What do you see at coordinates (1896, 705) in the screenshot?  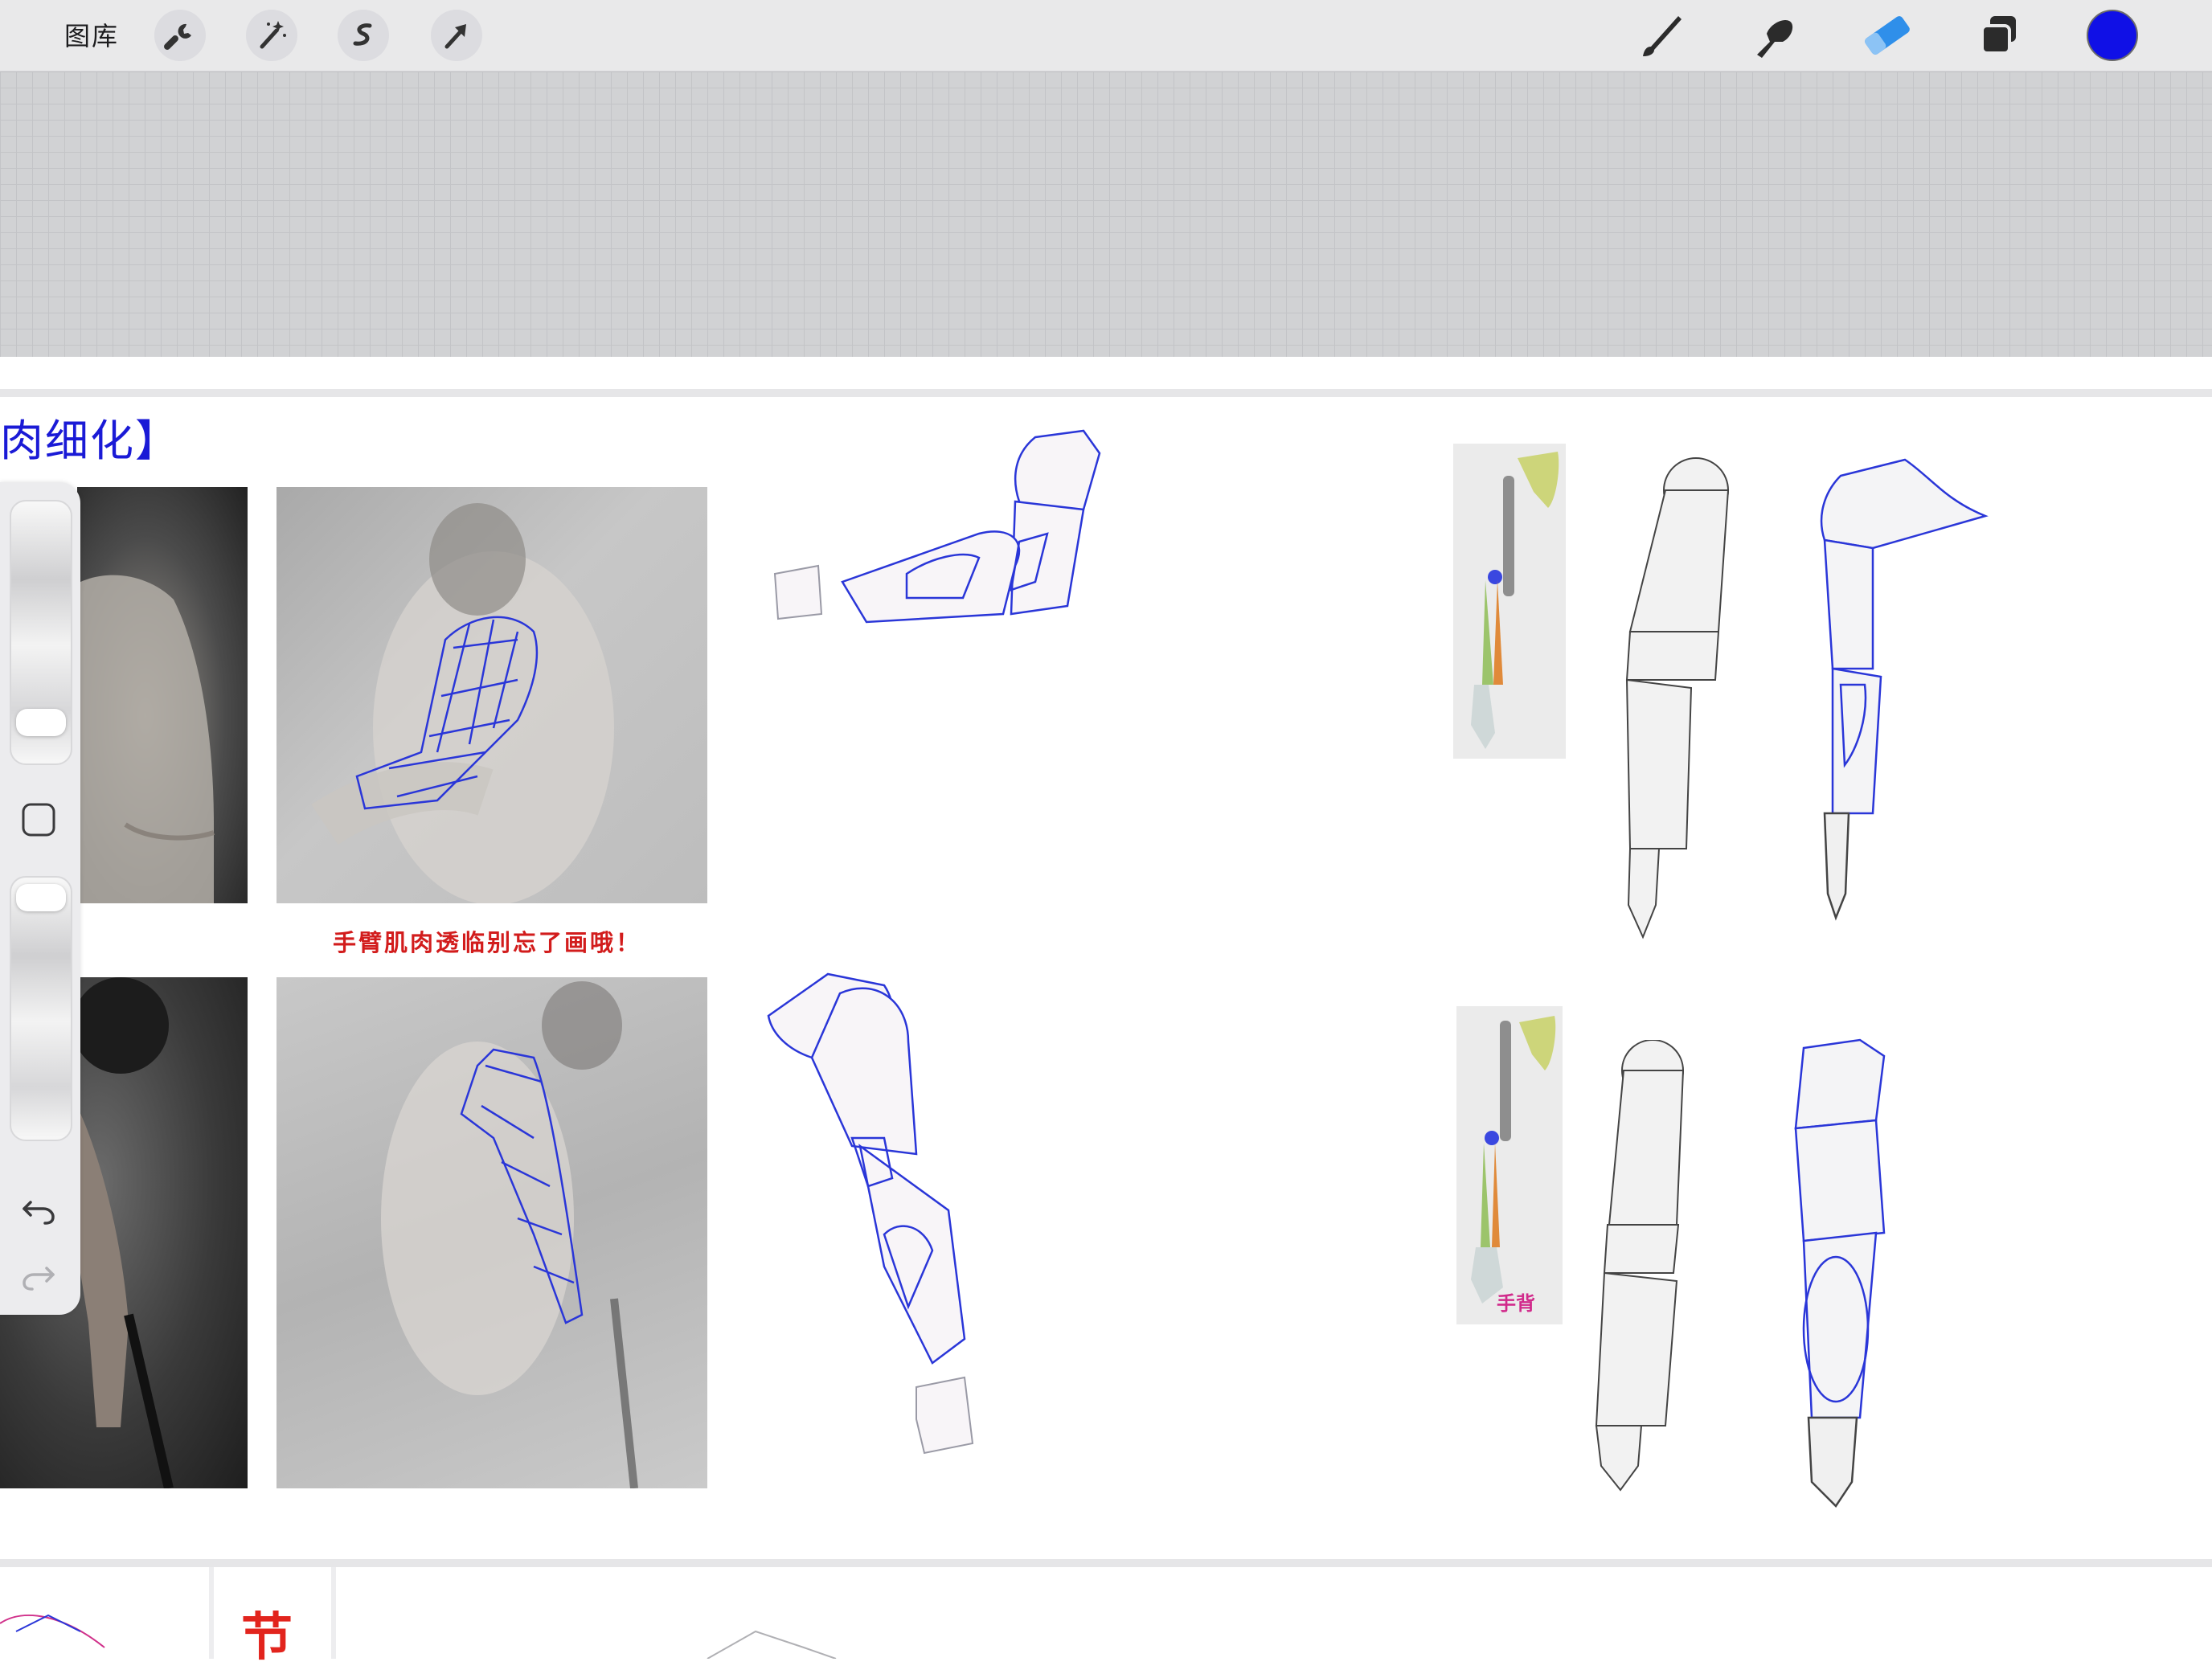 I see `muscle-arm-sketch-top` at bounding box center [1896, 705].